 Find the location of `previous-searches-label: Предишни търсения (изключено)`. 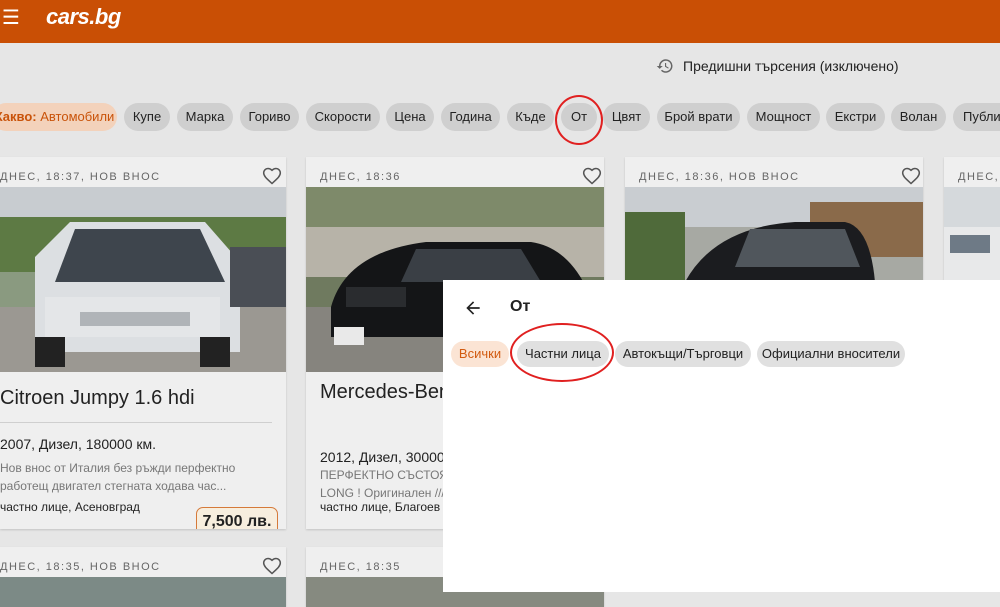

previous-searches-label: Предишни търсения (изключено) is located at coordinates (791, 66).